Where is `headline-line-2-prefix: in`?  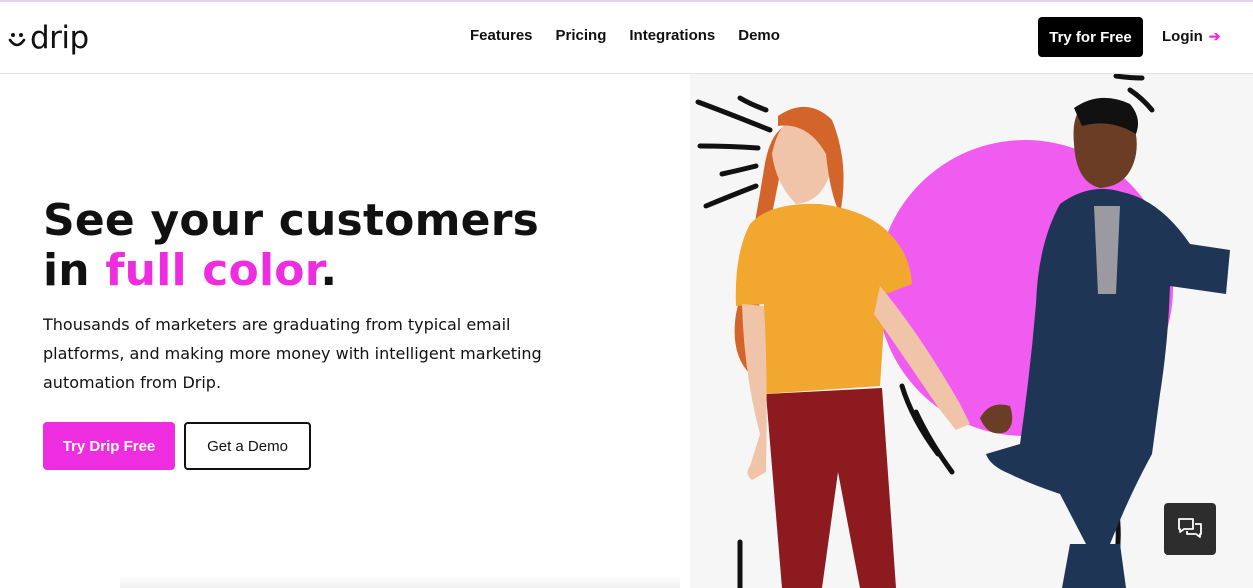 headline-line-2-prefix: in is located at coordinates (74, 270).